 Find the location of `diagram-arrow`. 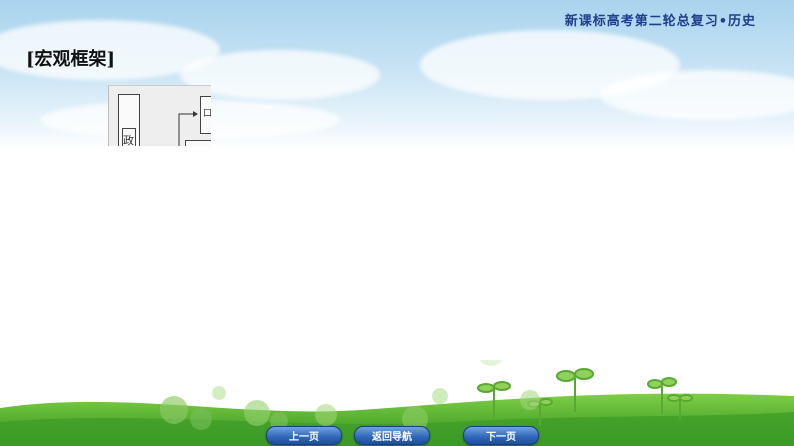

diagram-arrow is located at coordinates (188, 128).